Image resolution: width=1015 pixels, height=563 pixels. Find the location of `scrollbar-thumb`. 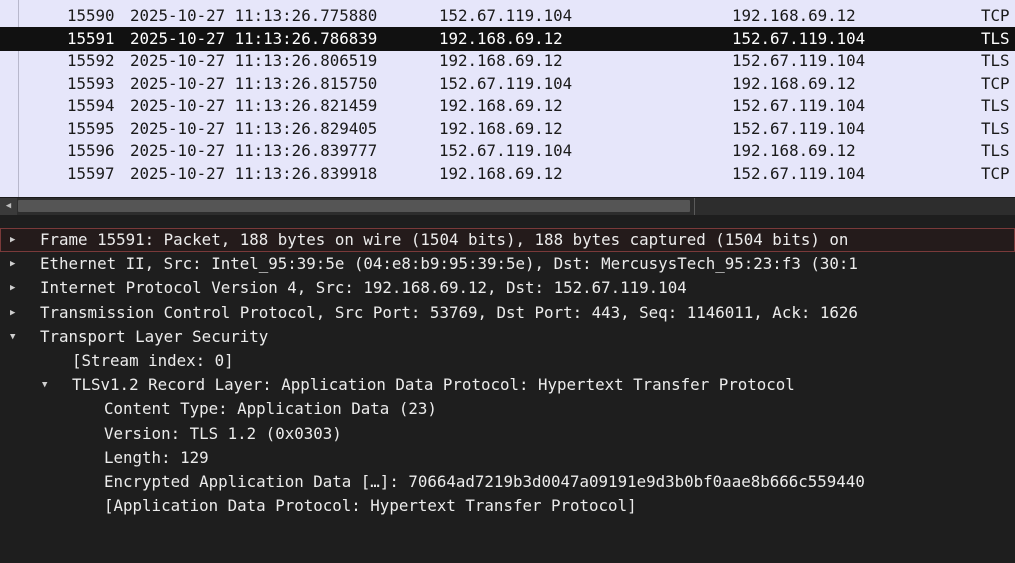

scrollbar-thumb is located at coordinates (354, 206).